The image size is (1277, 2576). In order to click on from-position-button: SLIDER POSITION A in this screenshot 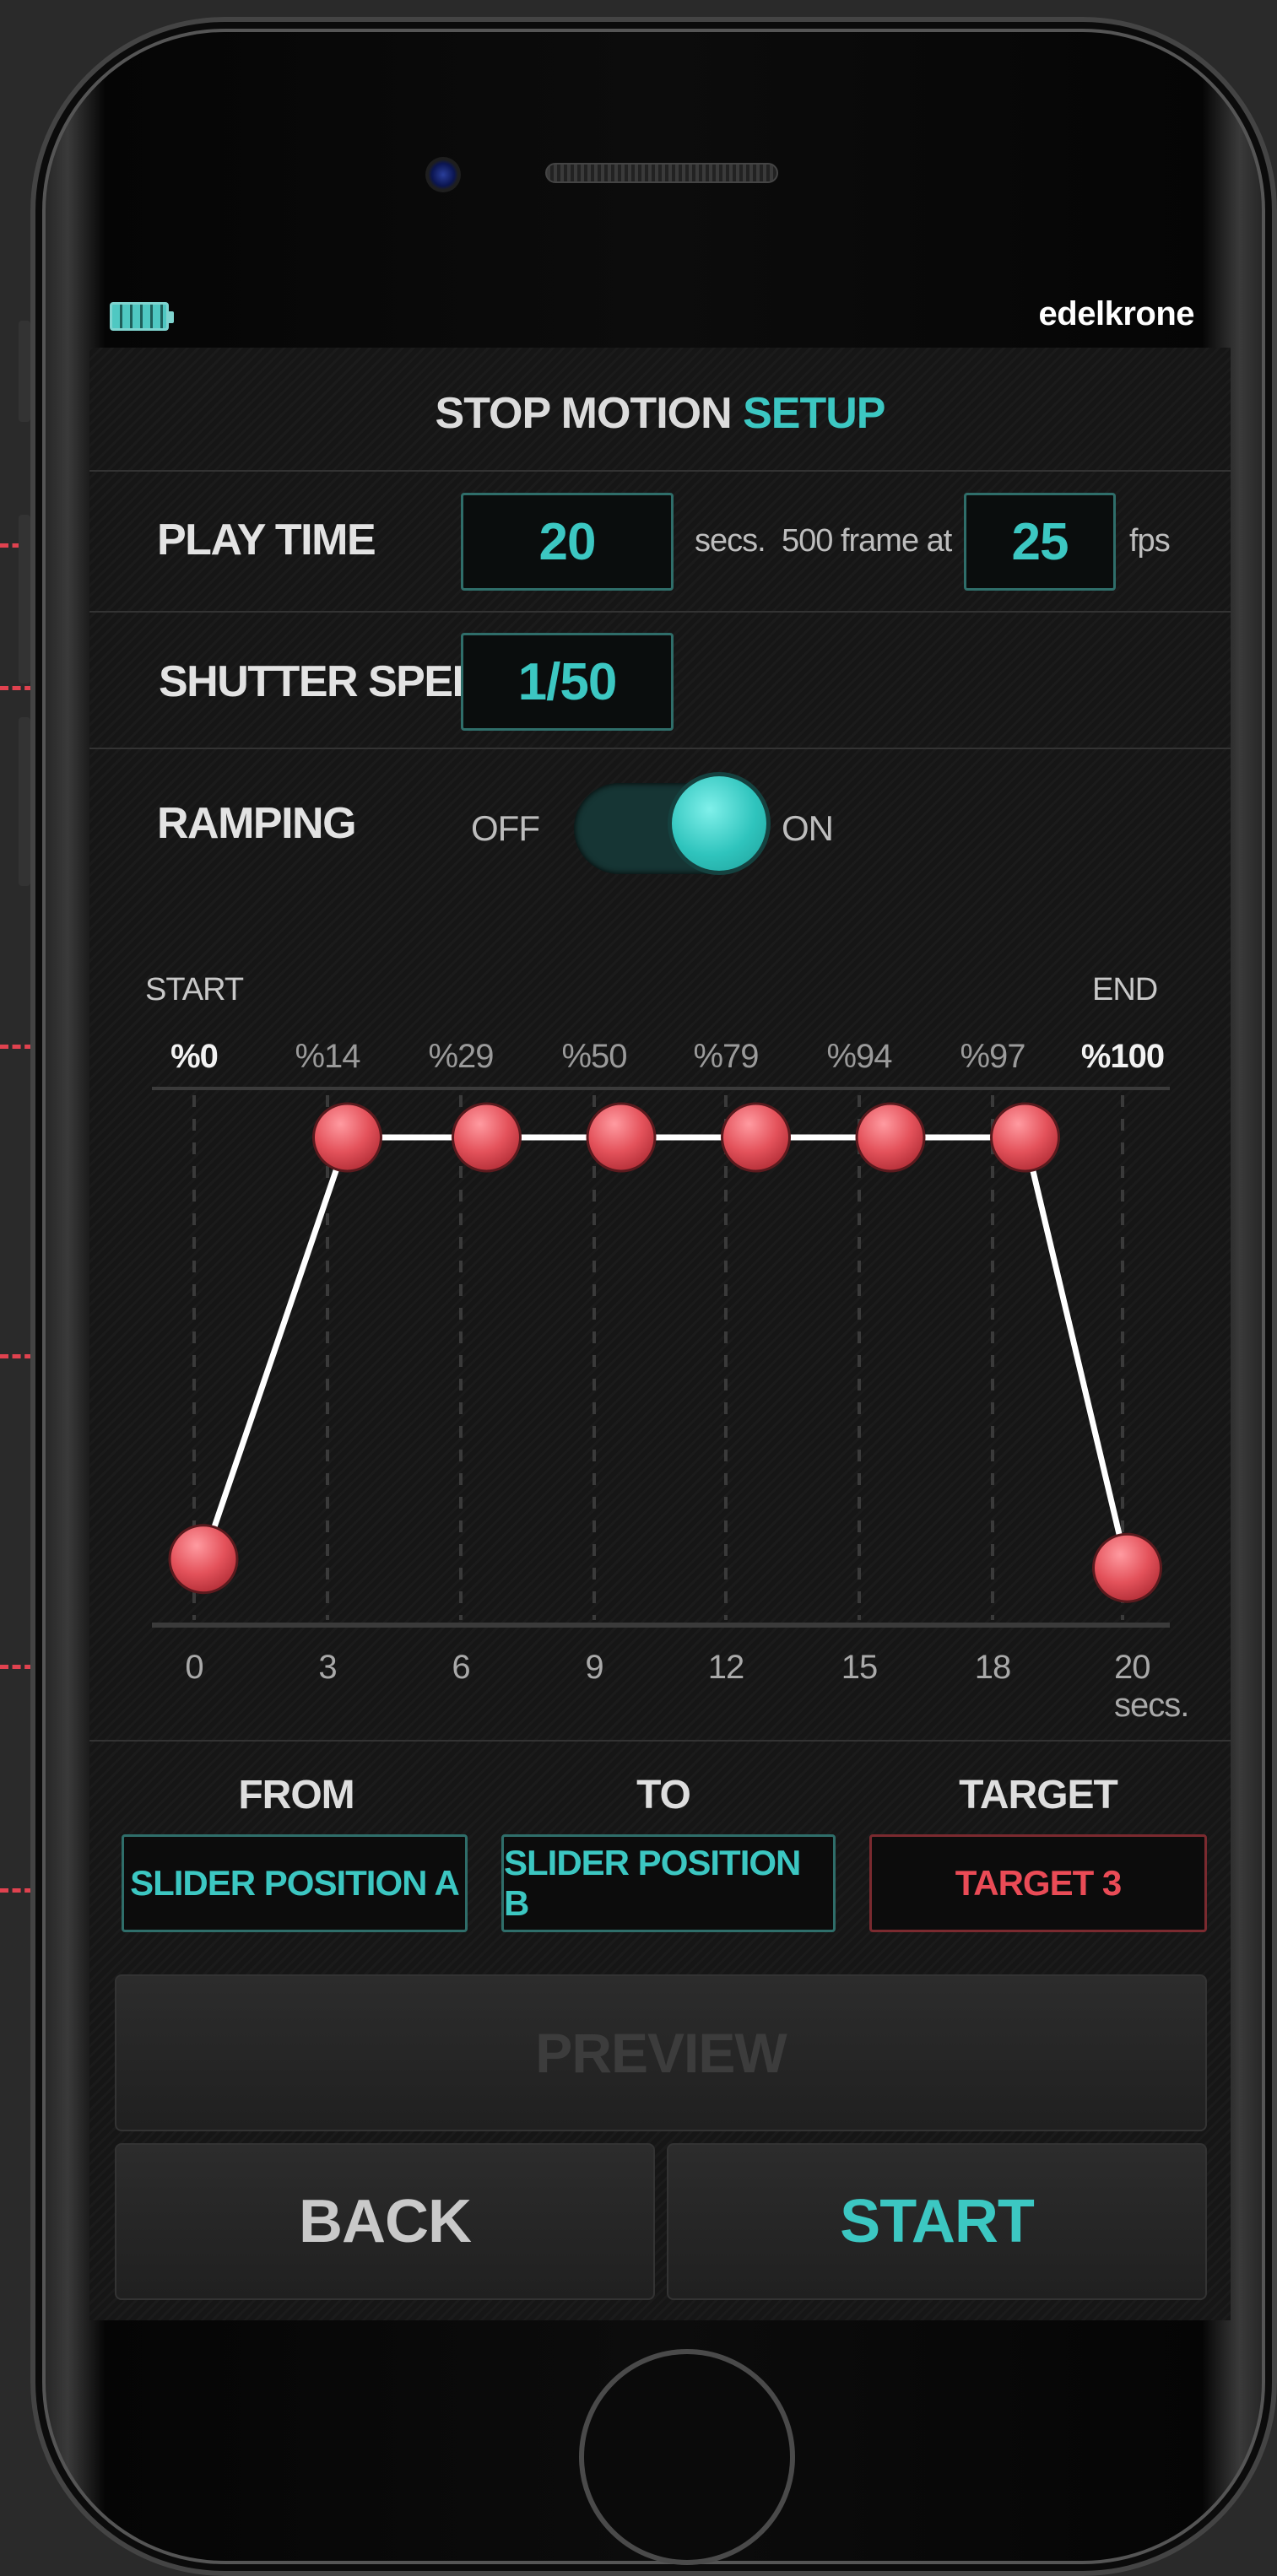, I will do `click(295, 1883)`.